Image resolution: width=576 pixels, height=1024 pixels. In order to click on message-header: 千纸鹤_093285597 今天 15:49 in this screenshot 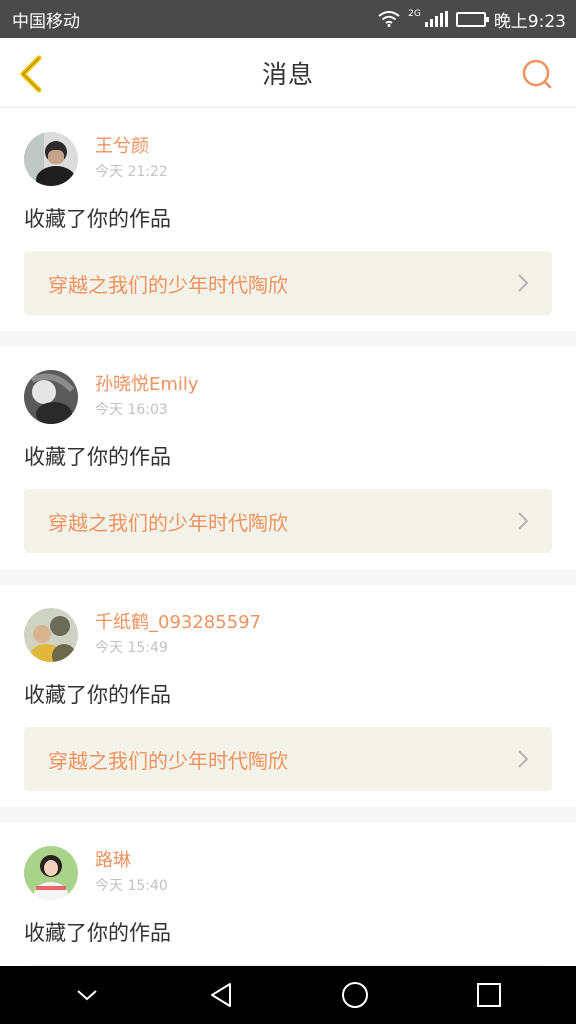, I will do `click(288, 635)`.